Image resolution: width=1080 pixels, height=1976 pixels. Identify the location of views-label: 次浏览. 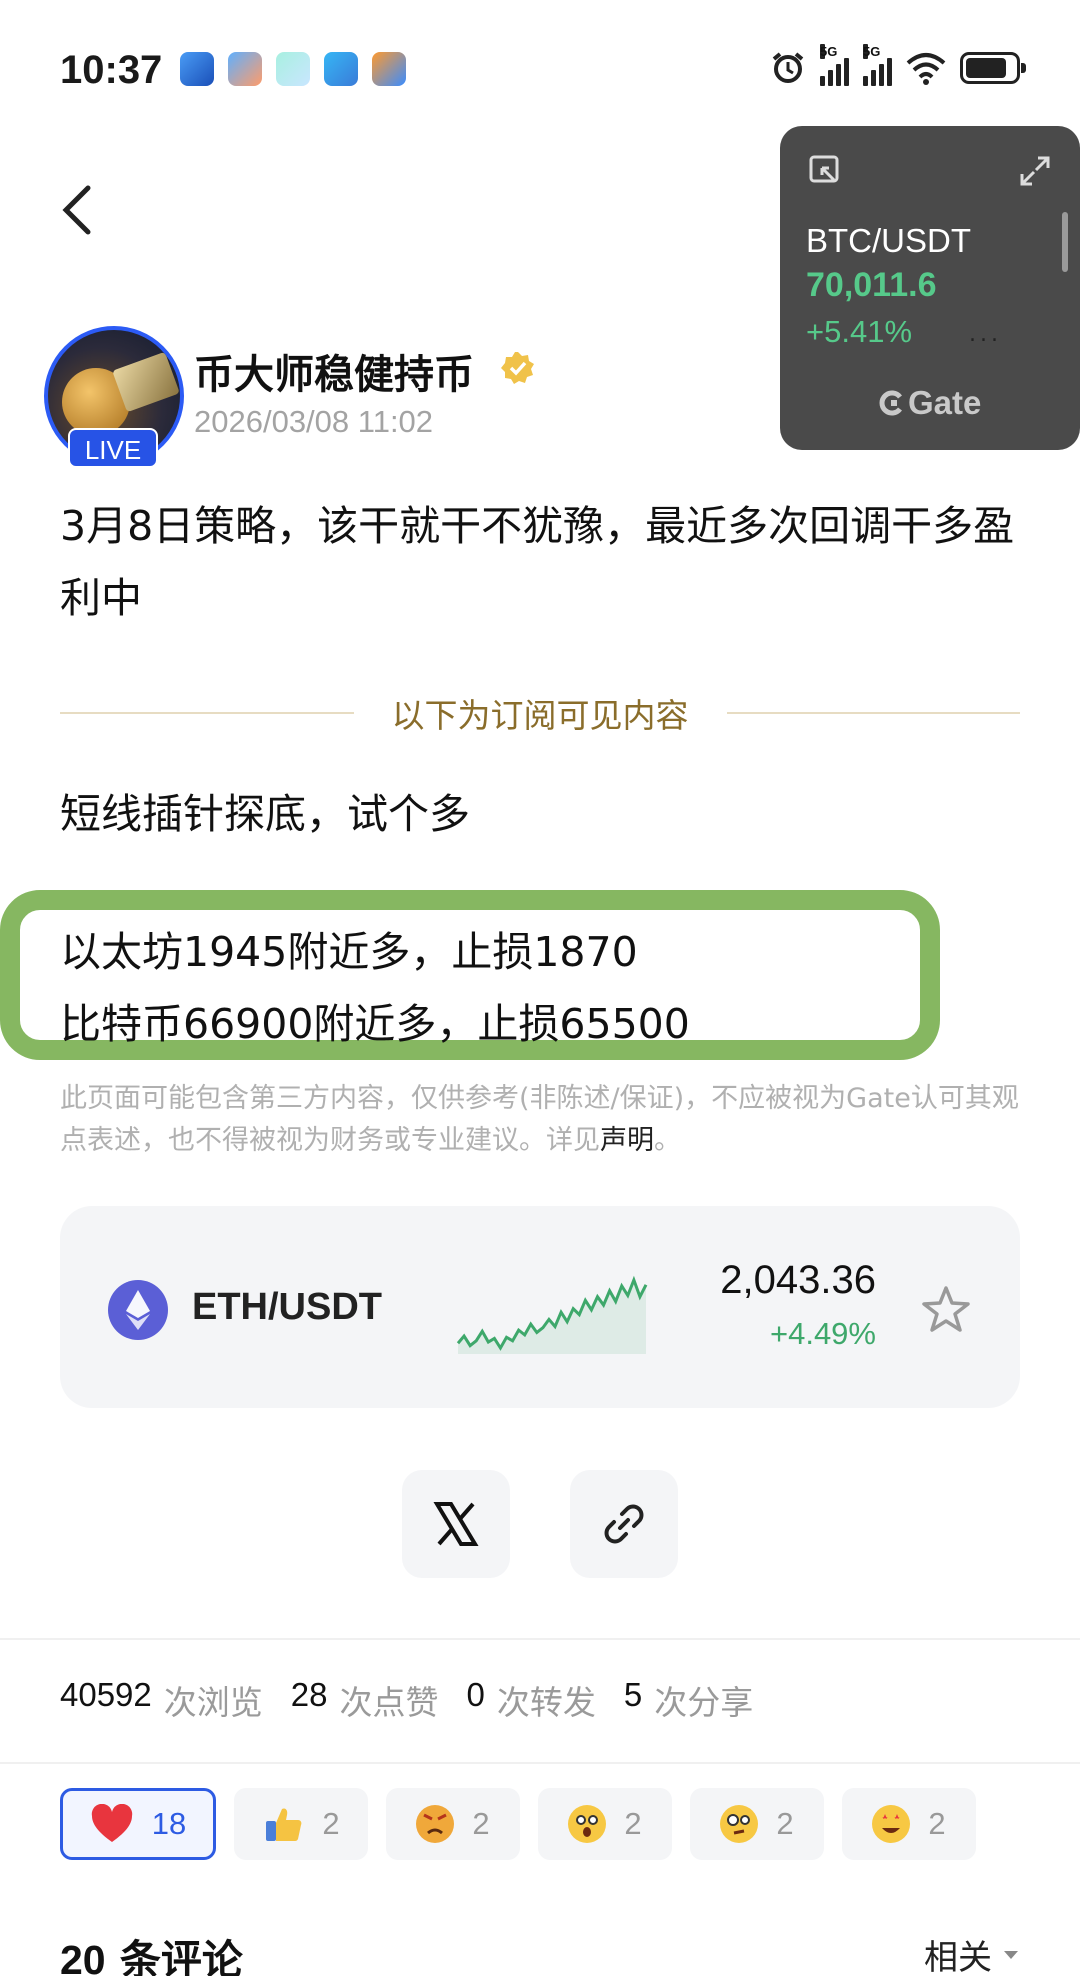
(213, 1702).